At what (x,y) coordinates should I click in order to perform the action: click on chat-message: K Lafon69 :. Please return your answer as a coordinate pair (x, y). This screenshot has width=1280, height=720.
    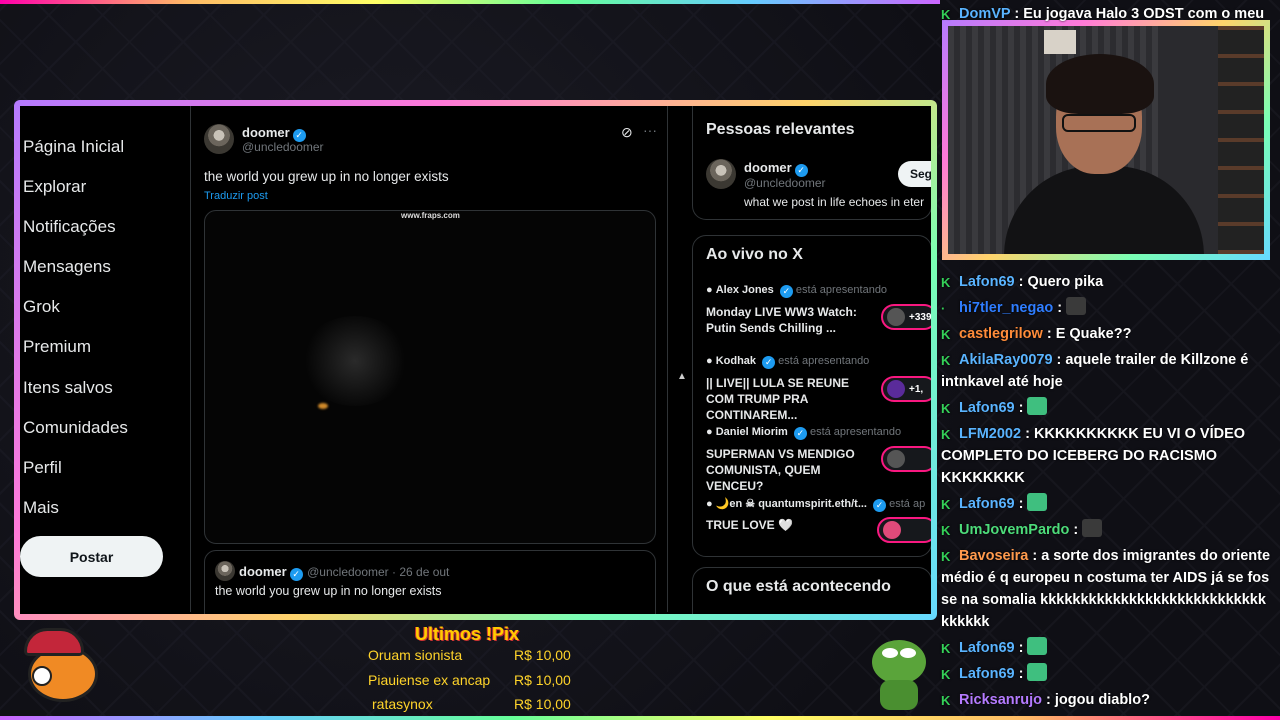
    Looking at the image, I should click on (1107, 674).